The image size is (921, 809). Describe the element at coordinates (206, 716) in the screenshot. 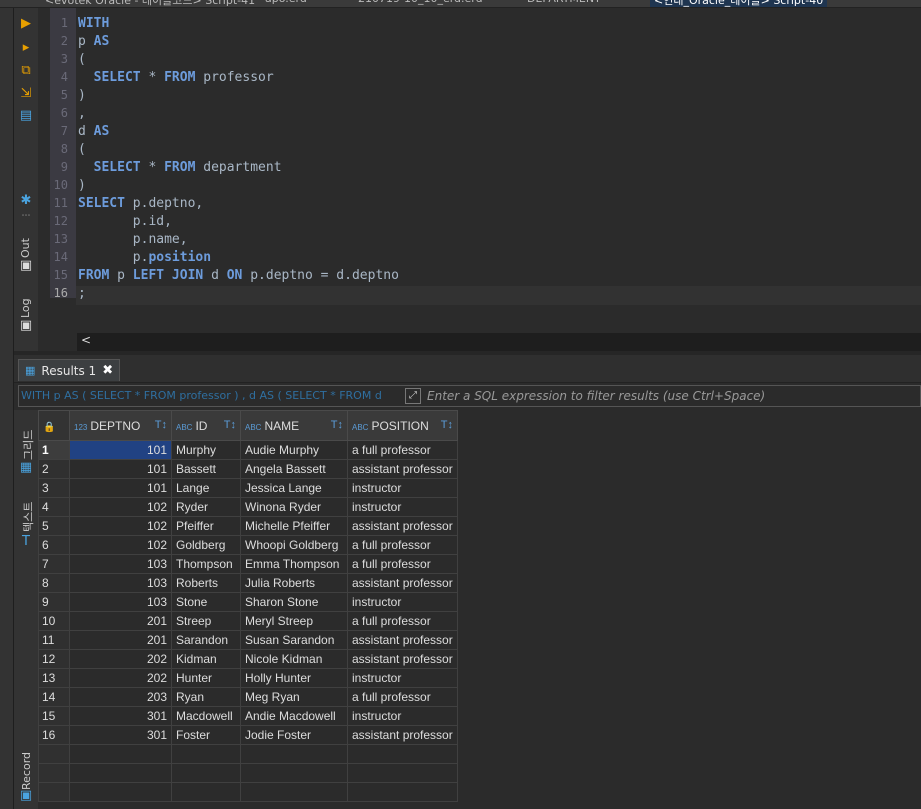

I see `cell-id: Macdowell` at that location.